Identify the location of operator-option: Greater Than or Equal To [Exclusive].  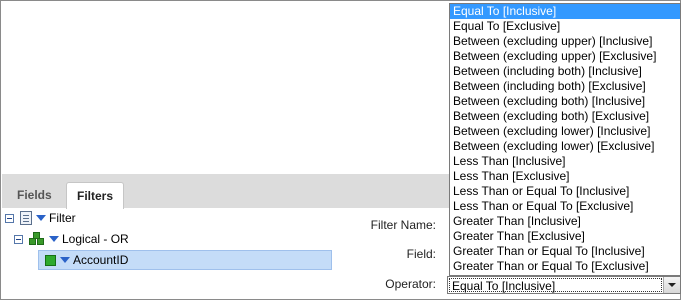
(565, 266).